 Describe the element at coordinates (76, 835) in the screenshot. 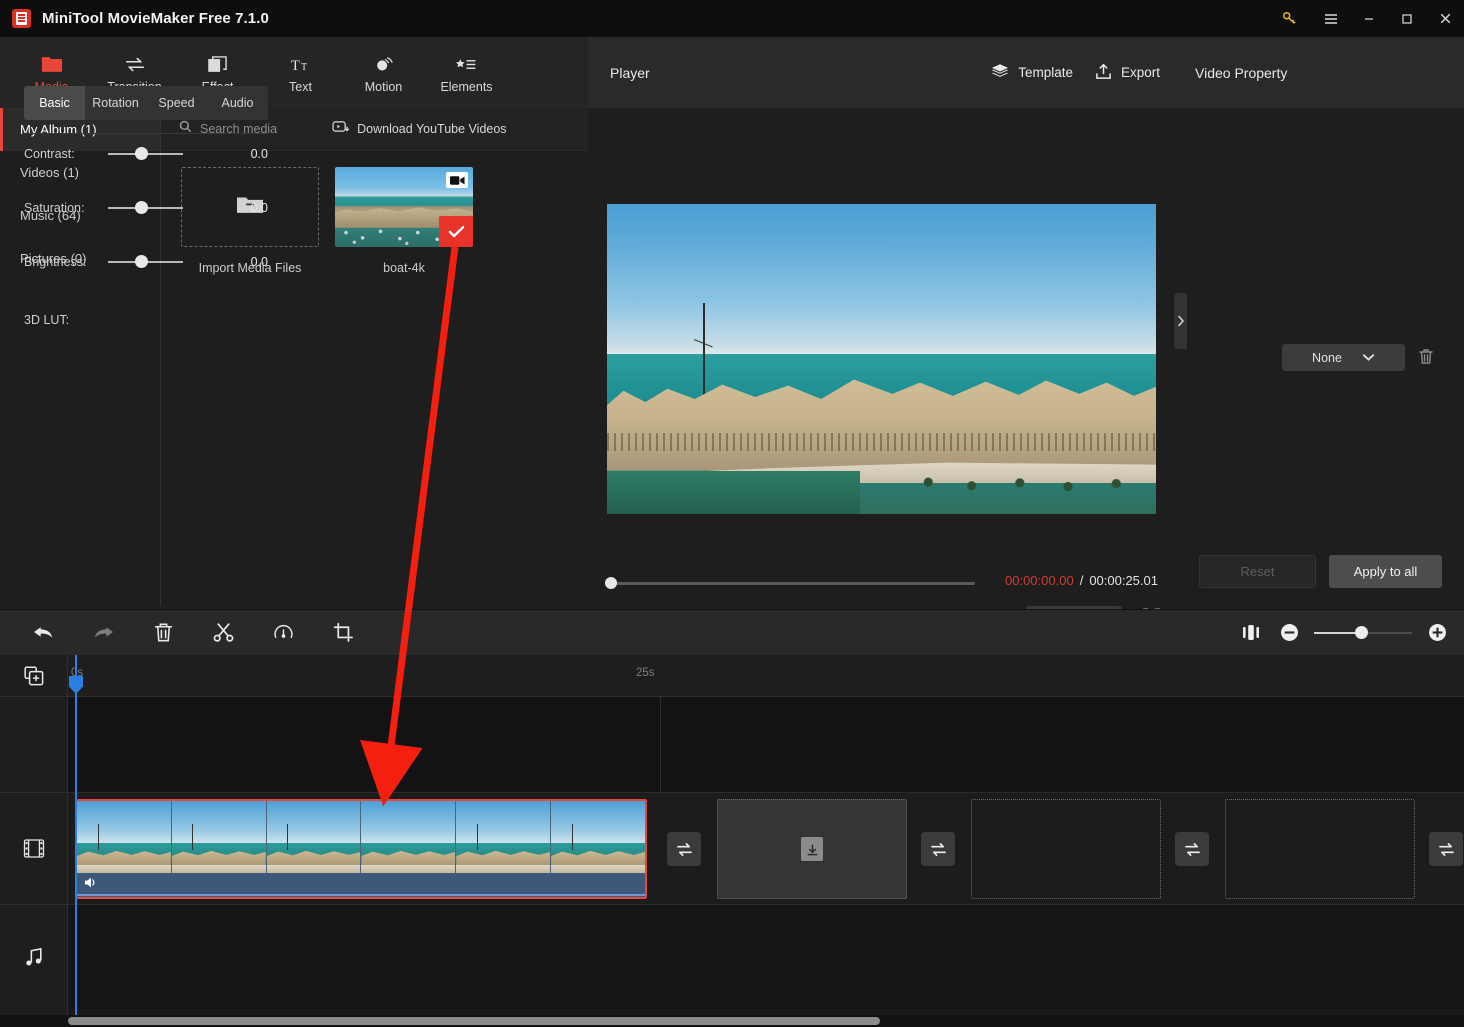

I see `timeline-playhead` at that location.